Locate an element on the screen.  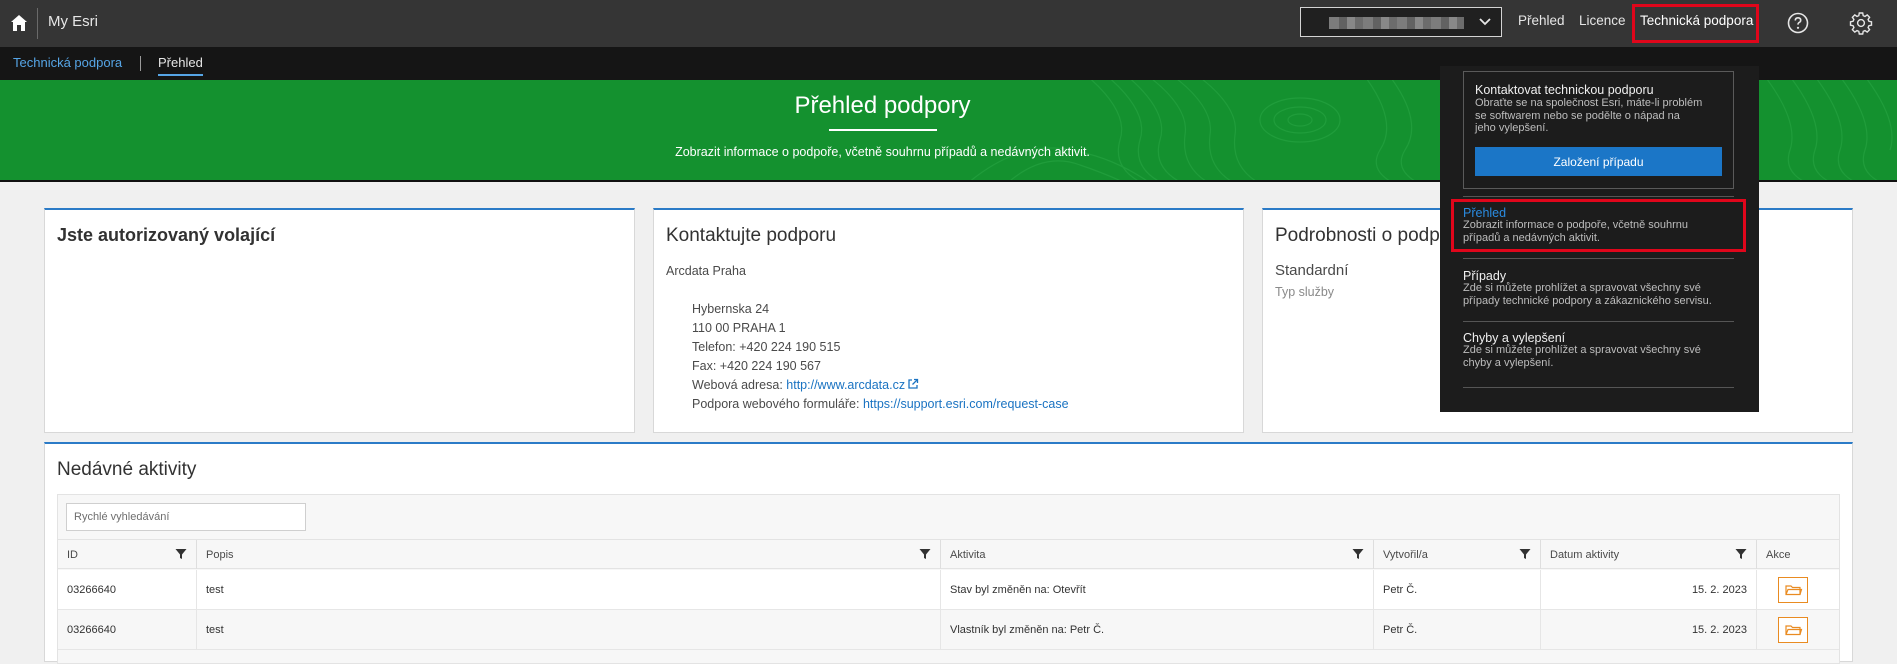
gear-icon is located at coordinates (1861, 23).